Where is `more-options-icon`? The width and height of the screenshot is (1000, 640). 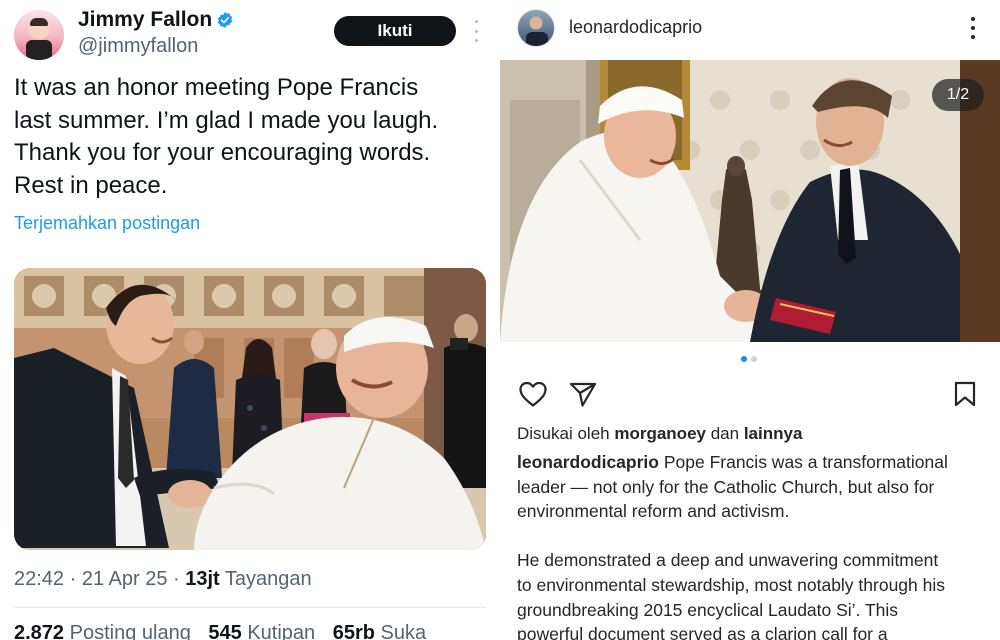 more-options-icon is located at coordinates (476, 31).